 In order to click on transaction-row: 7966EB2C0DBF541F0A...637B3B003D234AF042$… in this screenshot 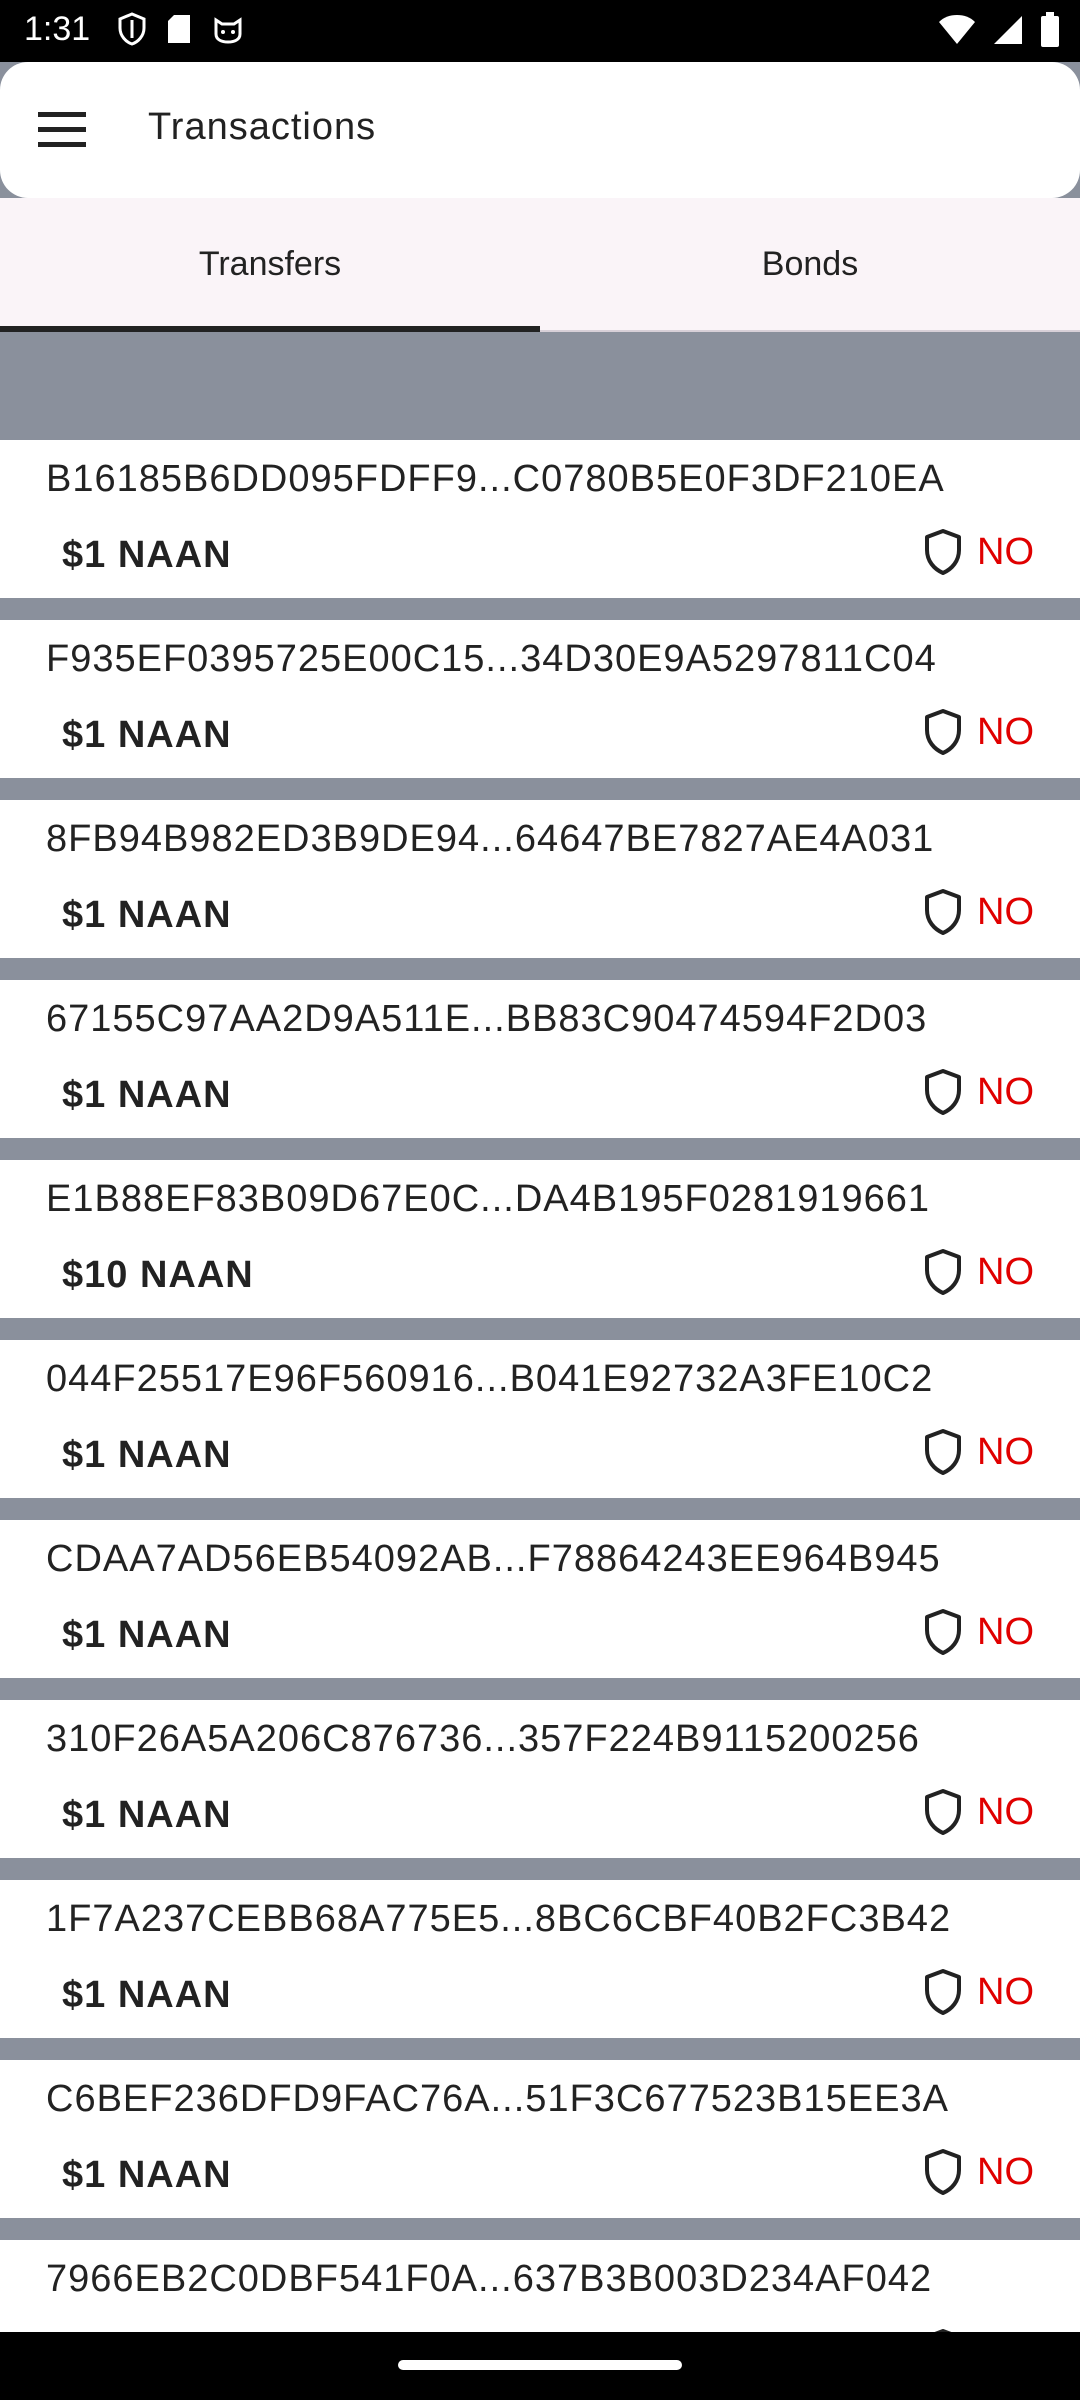, I will do `click(540, 2286)`.